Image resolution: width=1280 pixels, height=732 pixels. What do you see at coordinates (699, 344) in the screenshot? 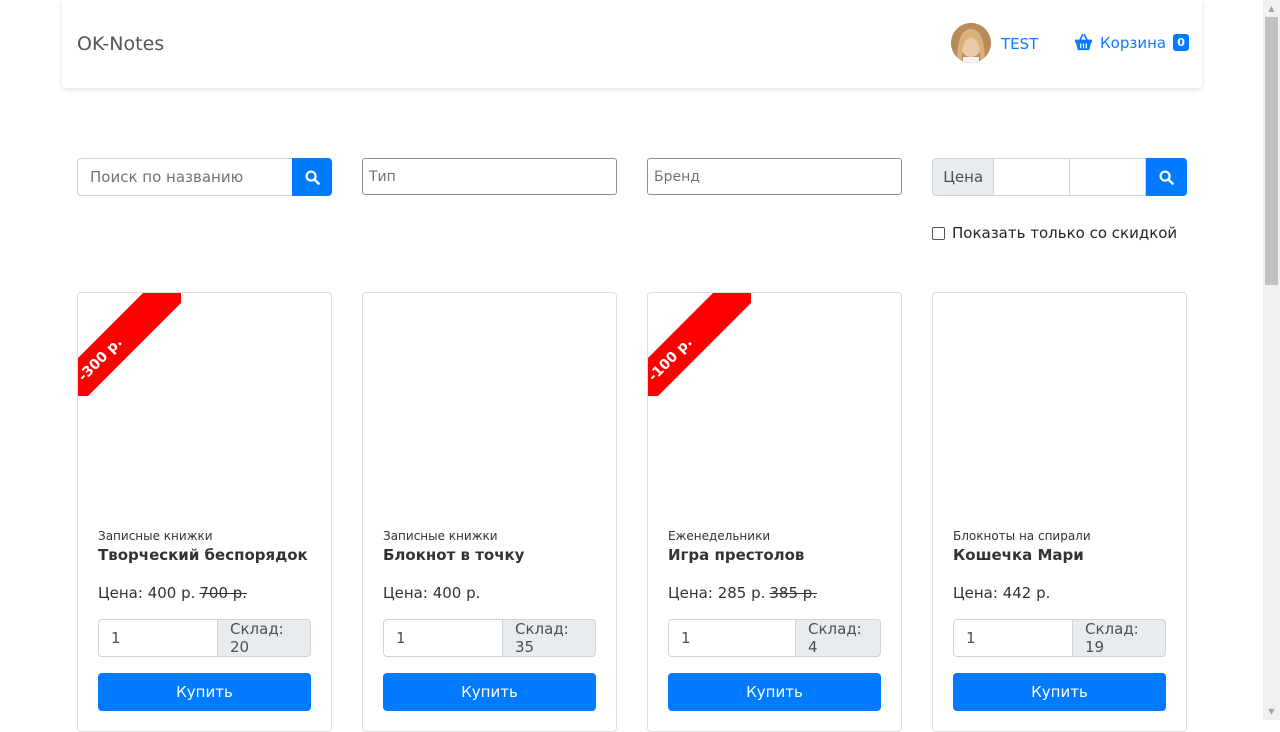
I see `discount-ribbon: -100 р.` at bounding box center [699, 344].